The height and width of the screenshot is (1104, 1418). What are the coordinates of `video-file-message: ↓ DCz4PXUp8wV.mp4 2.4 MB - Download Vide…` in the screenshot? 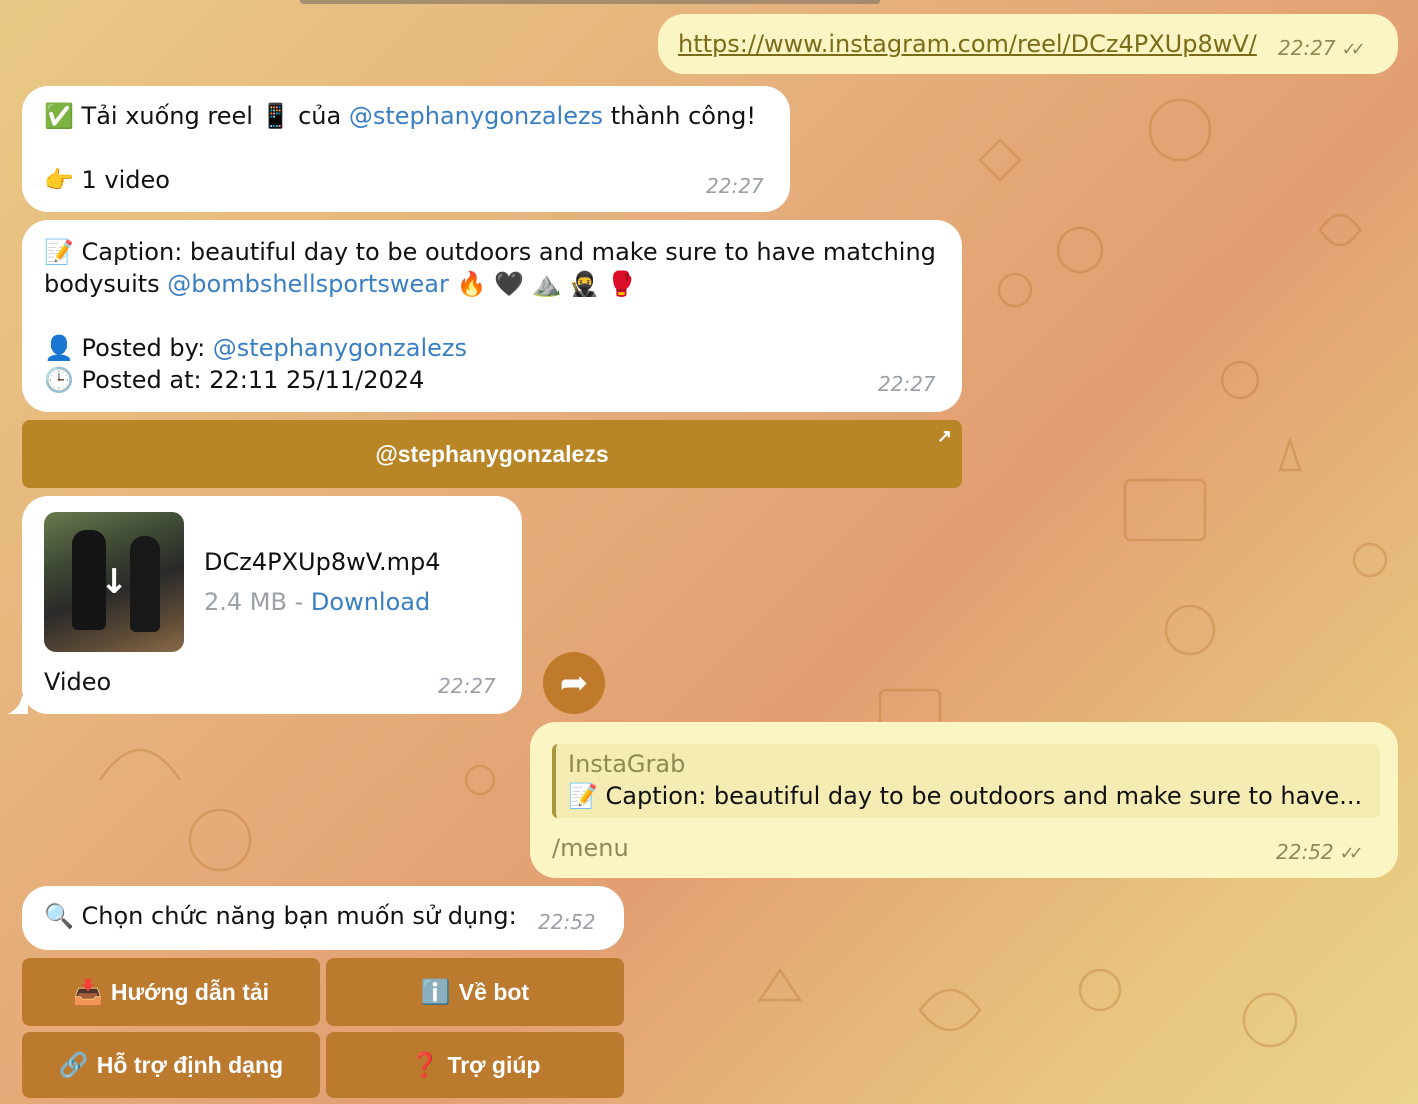 It's located at (272, 605).